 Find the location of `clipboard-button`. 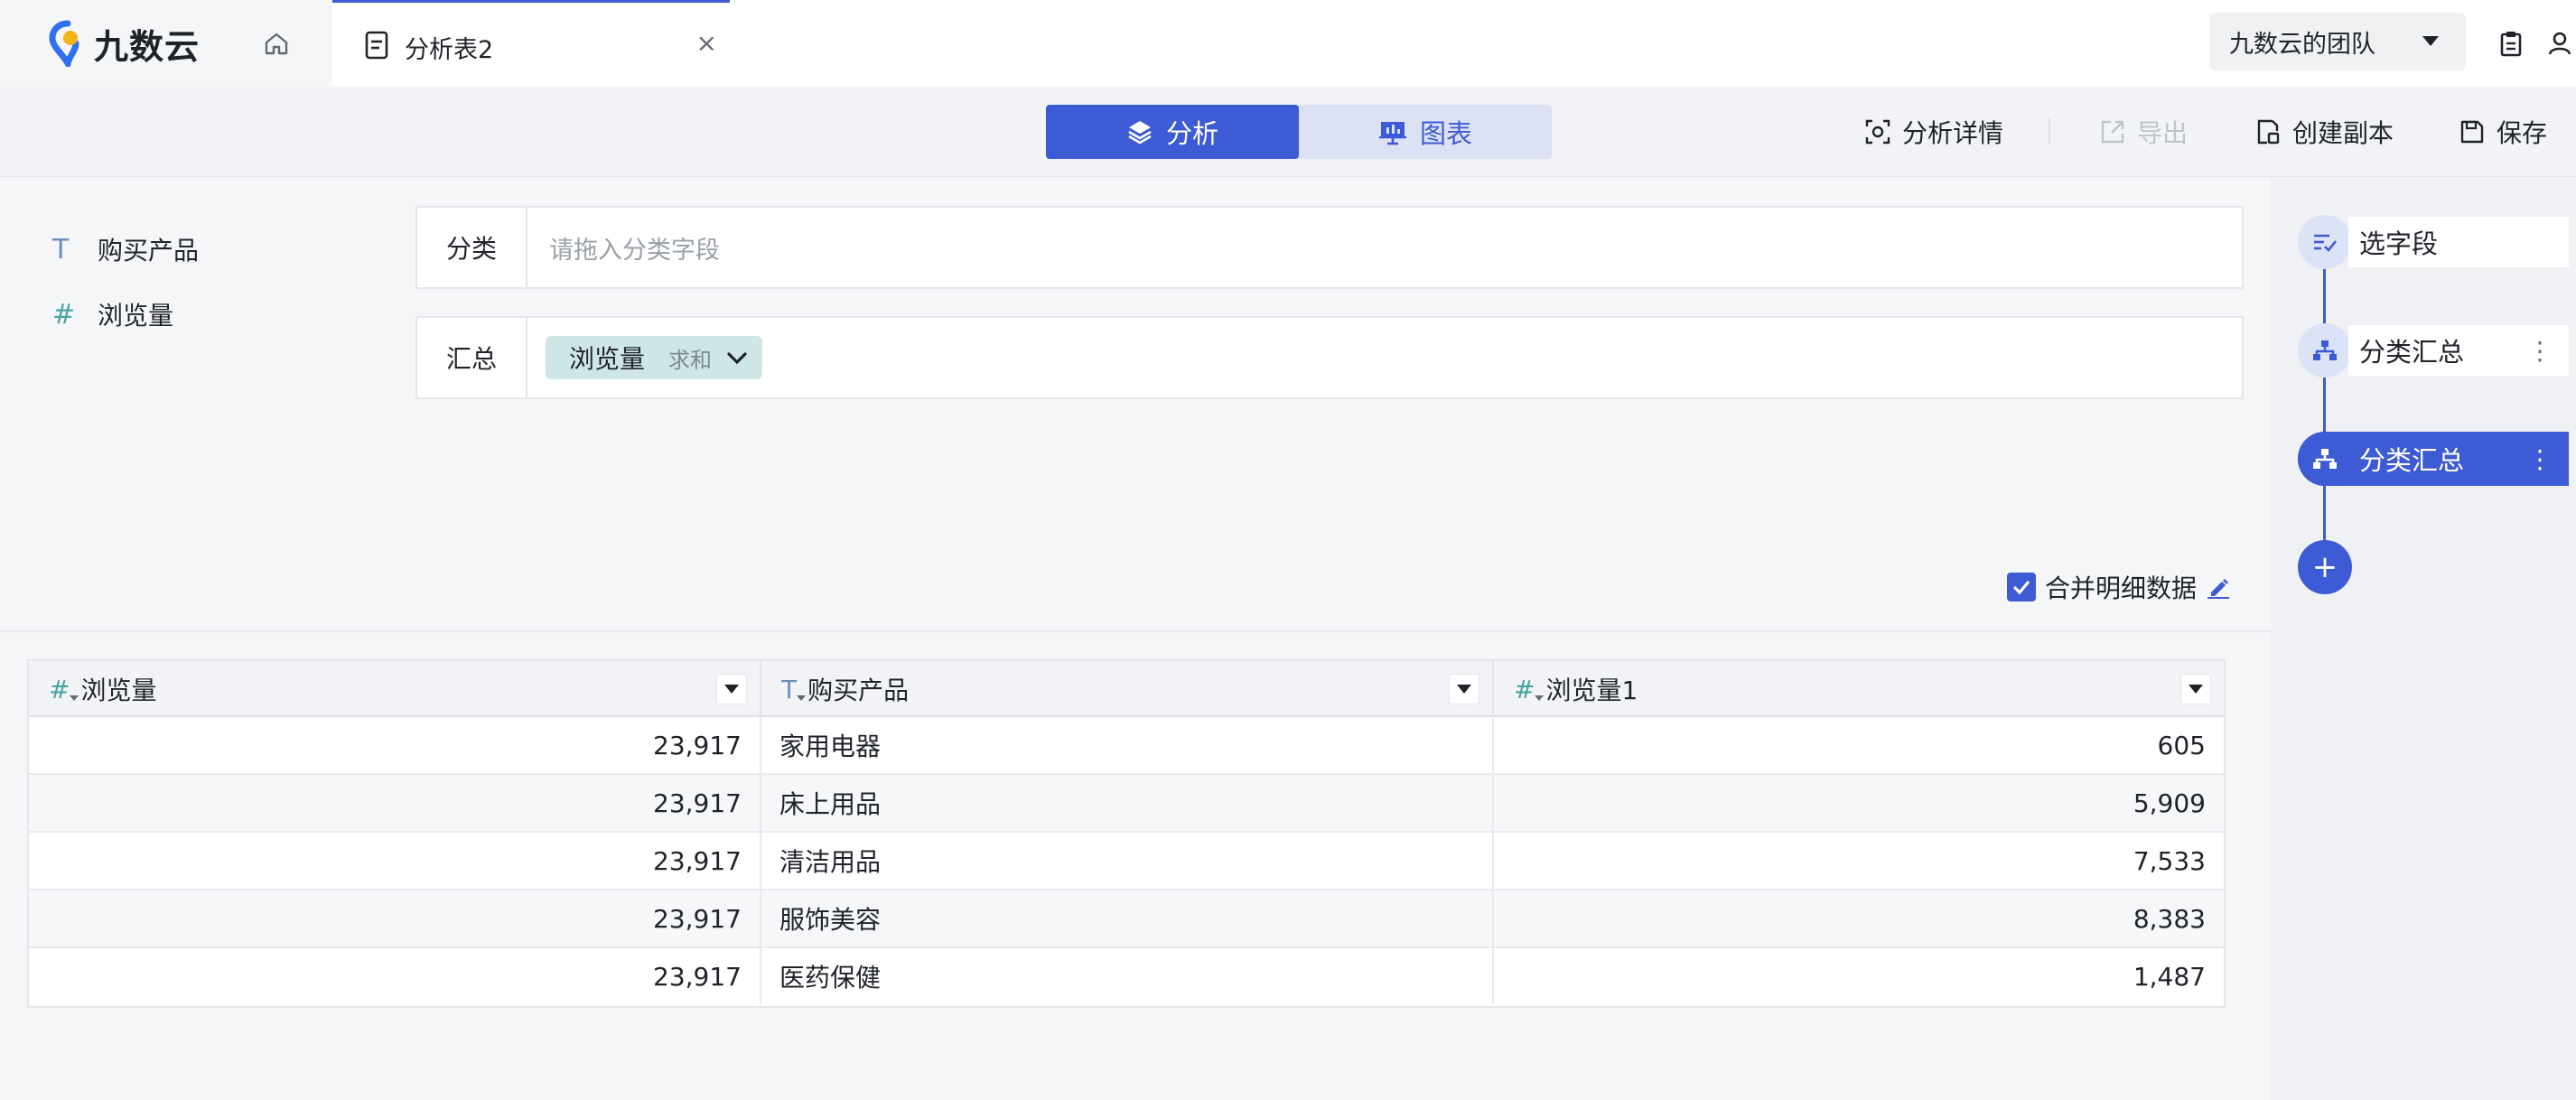

clipboard-button is located at coordinates (2511, 43).